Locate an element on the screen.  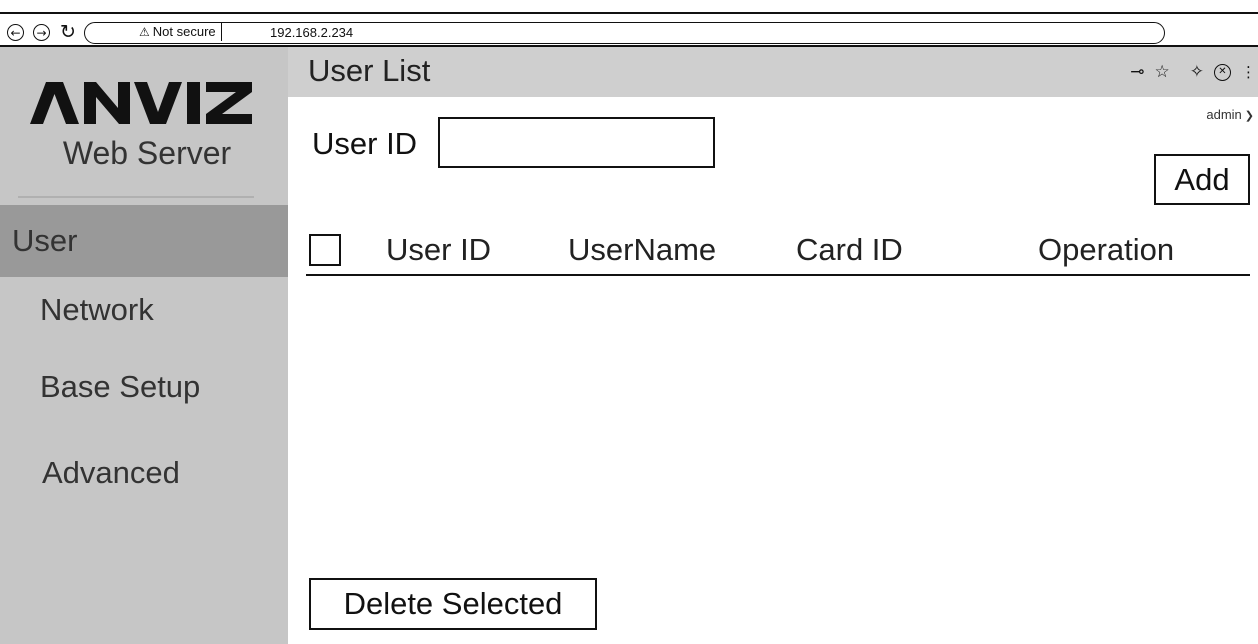
sidebar-item-network: Network is located at coordinates (144, 310).